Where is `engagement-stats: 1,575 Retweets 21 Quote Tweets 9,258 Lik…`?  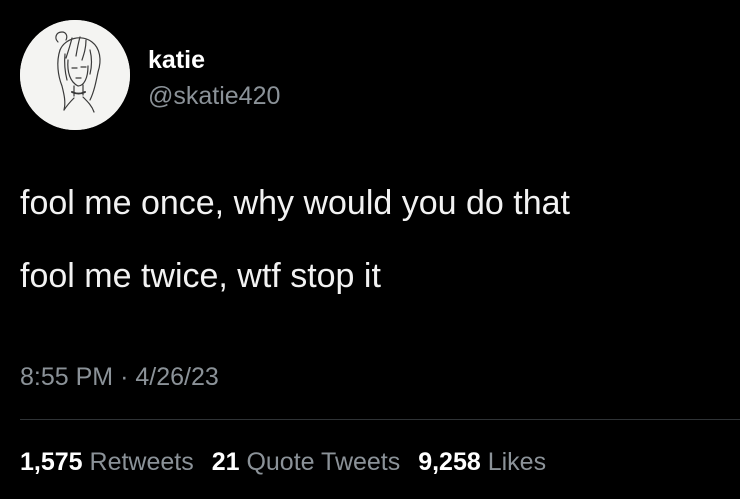 engagement-stats: 1,575 Retweets 21 Quote Tweets 9,258 Lik… is located at coordinates (288, 462).